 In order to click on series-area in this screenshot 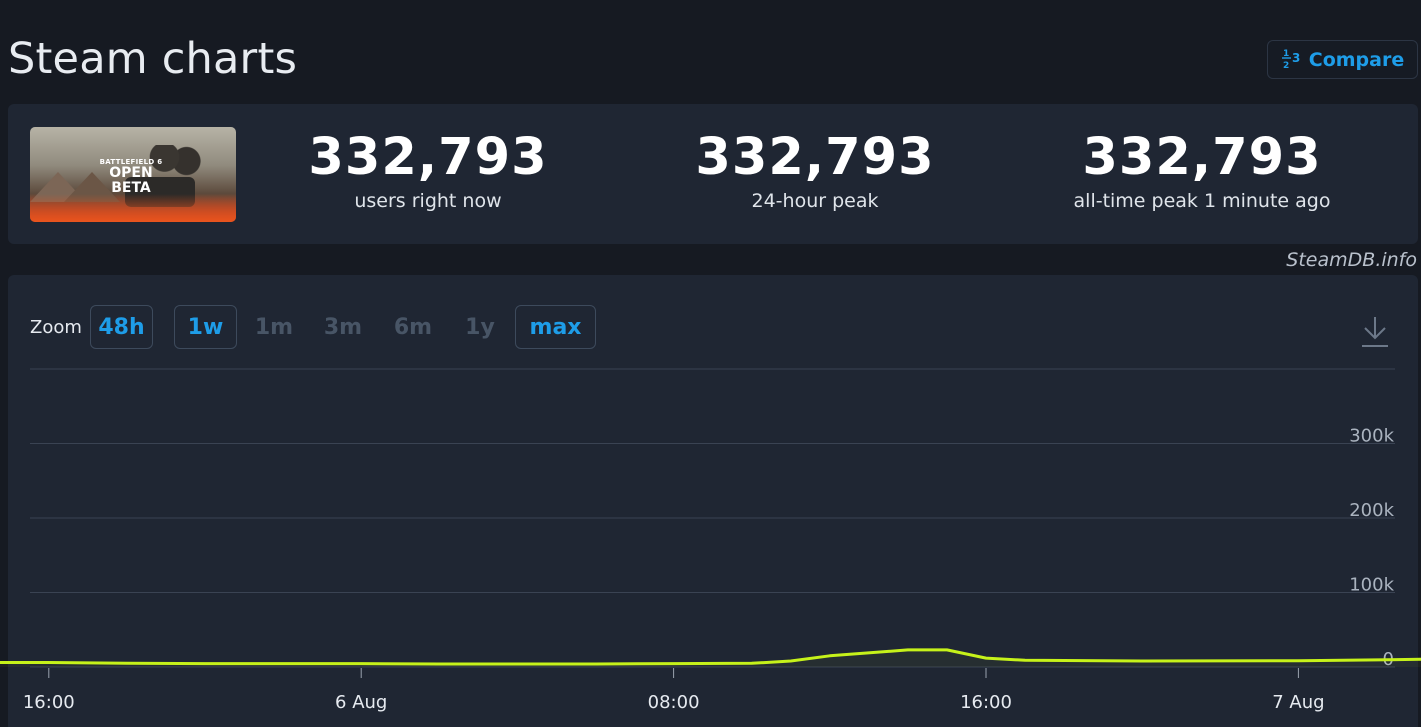, I will do `click(710, 658)`.